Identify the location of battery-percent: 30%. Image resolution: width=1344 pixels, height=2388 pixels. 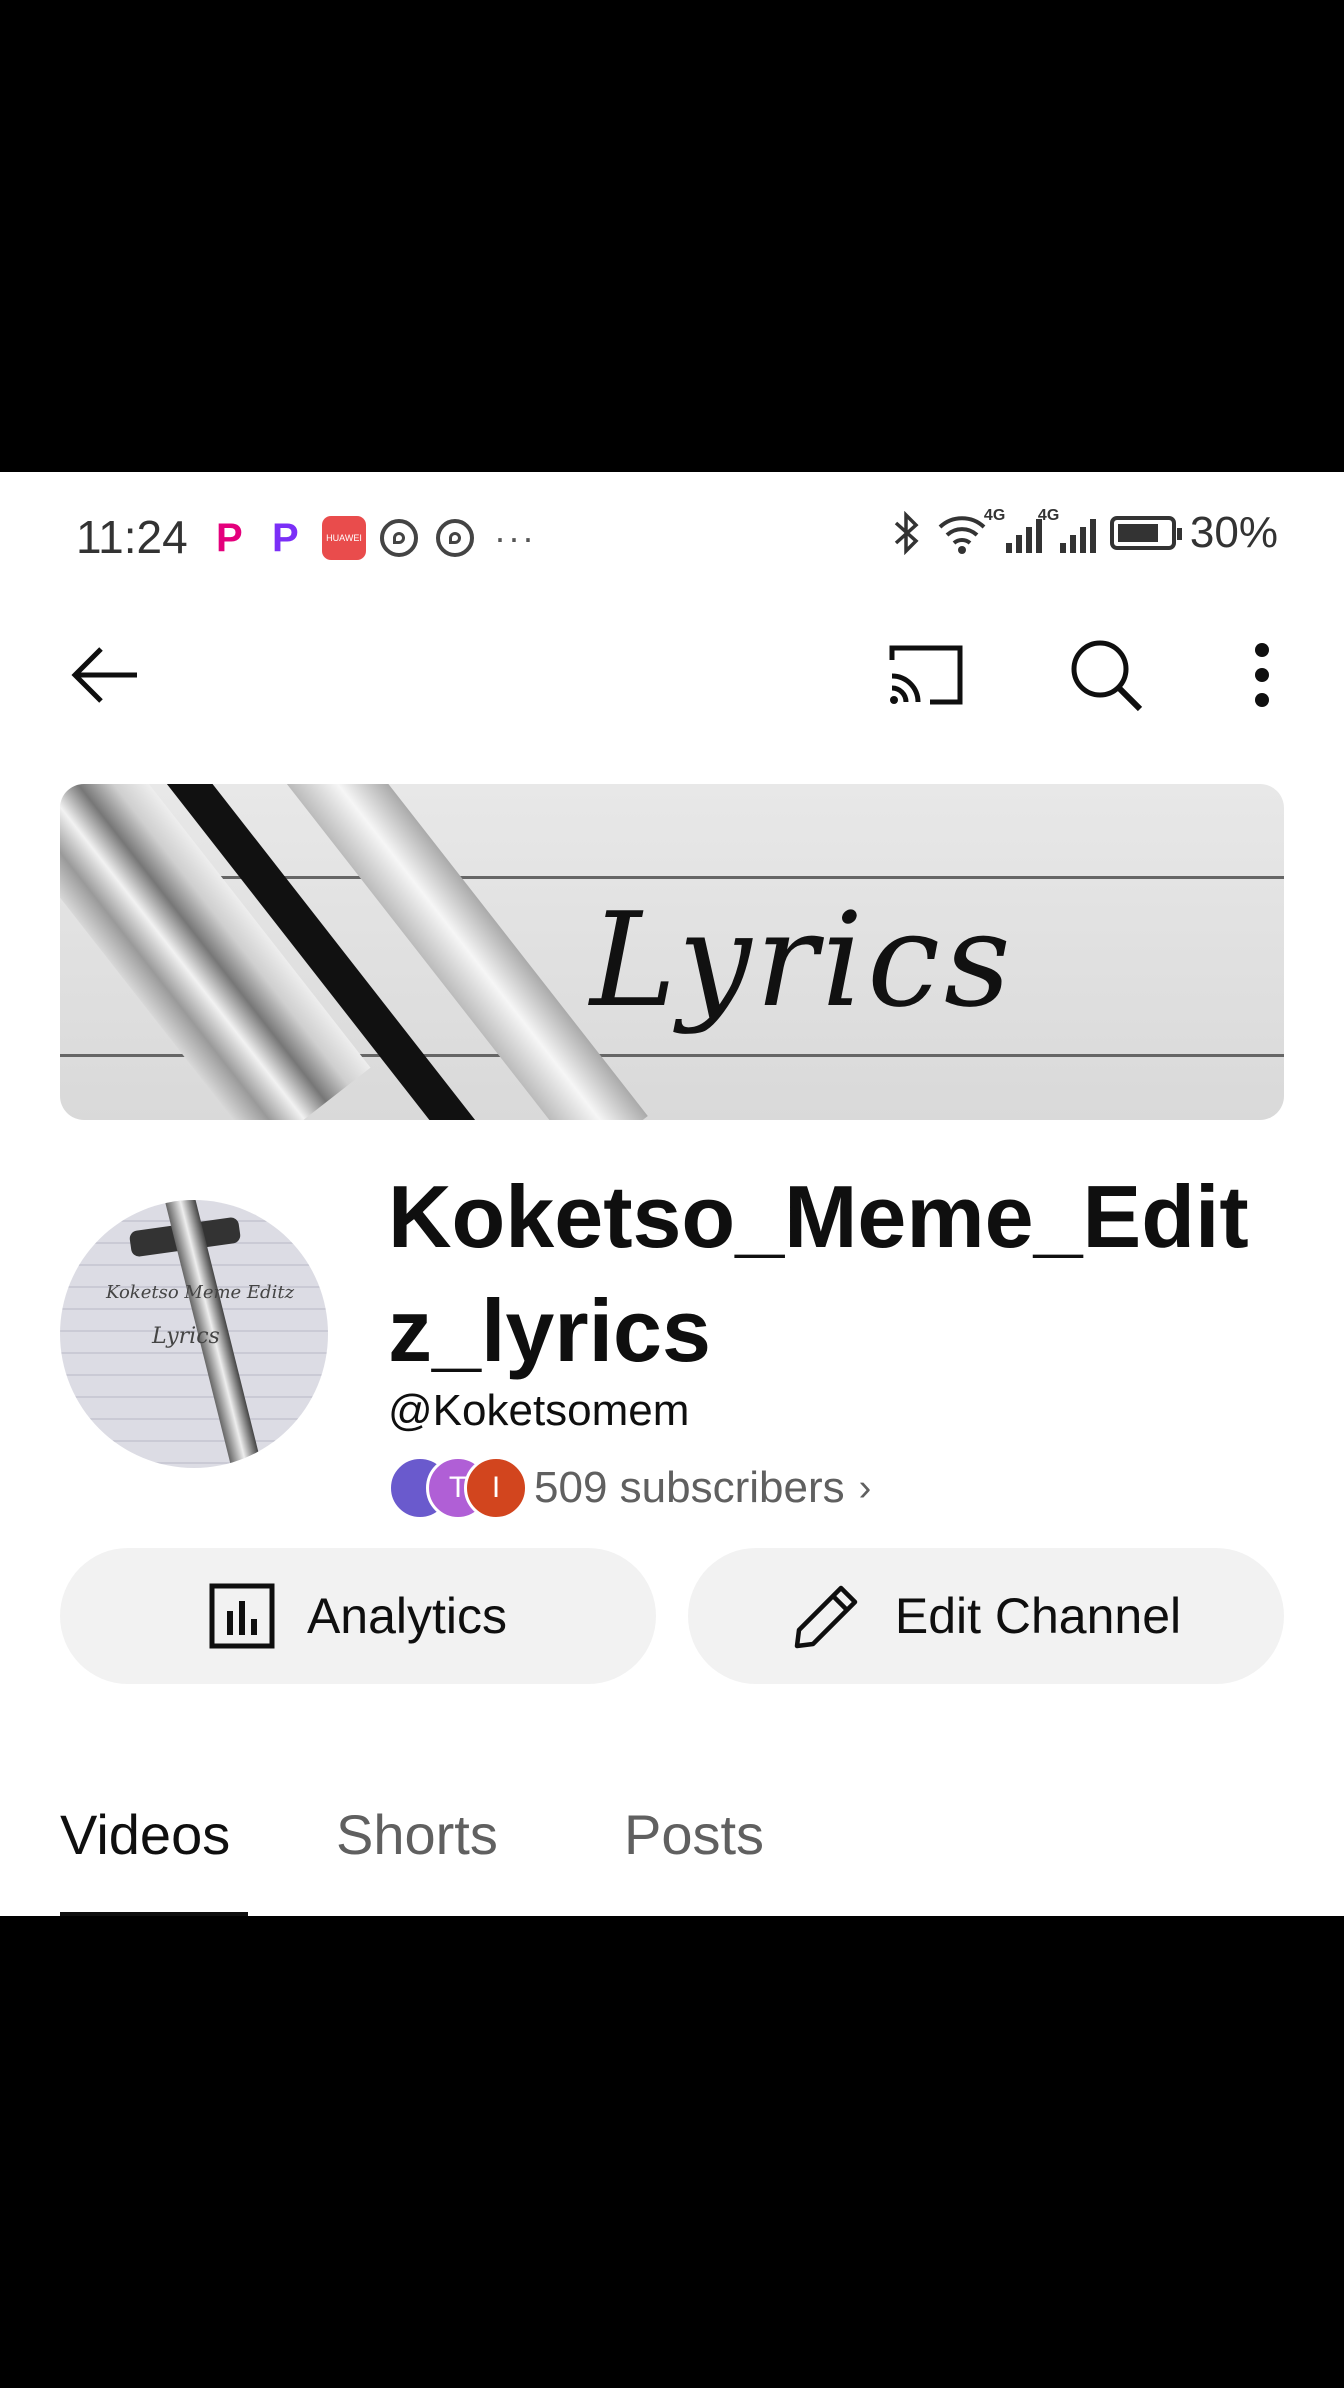
(1233, 532).